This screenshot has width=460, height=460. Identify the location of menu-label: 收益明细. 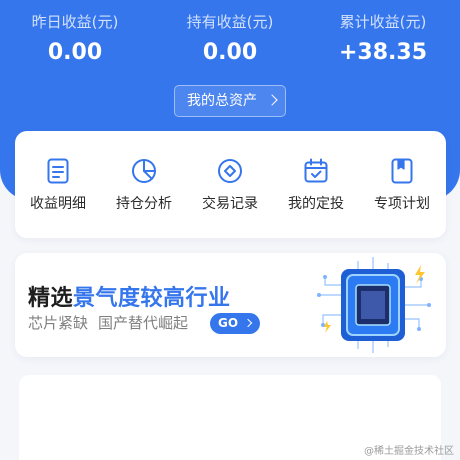
(58, 204).